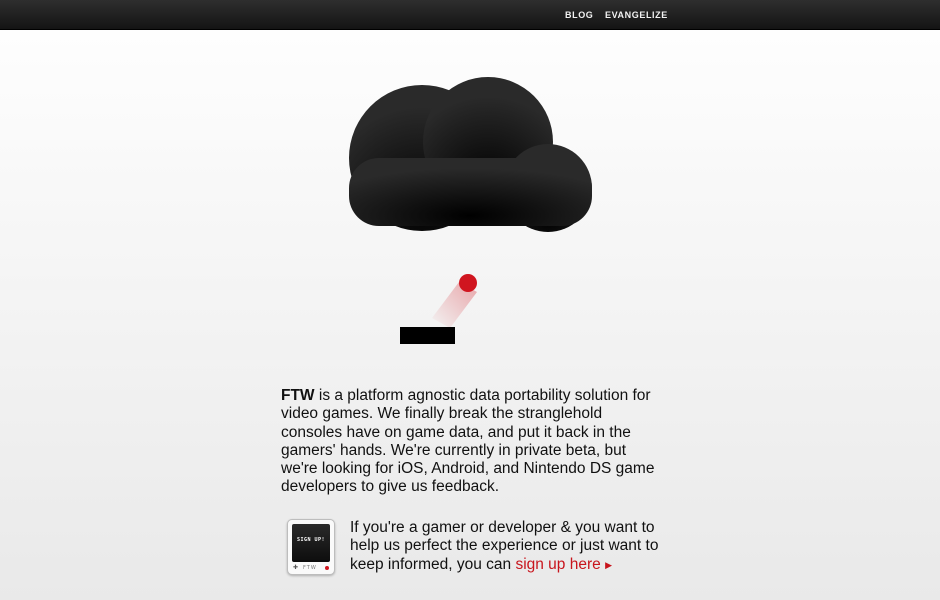  What do you see at coordinates (311, 540) in the screenshot?
I see `device-screen-text: SIGN UP!` at bounding box center [311, 540].